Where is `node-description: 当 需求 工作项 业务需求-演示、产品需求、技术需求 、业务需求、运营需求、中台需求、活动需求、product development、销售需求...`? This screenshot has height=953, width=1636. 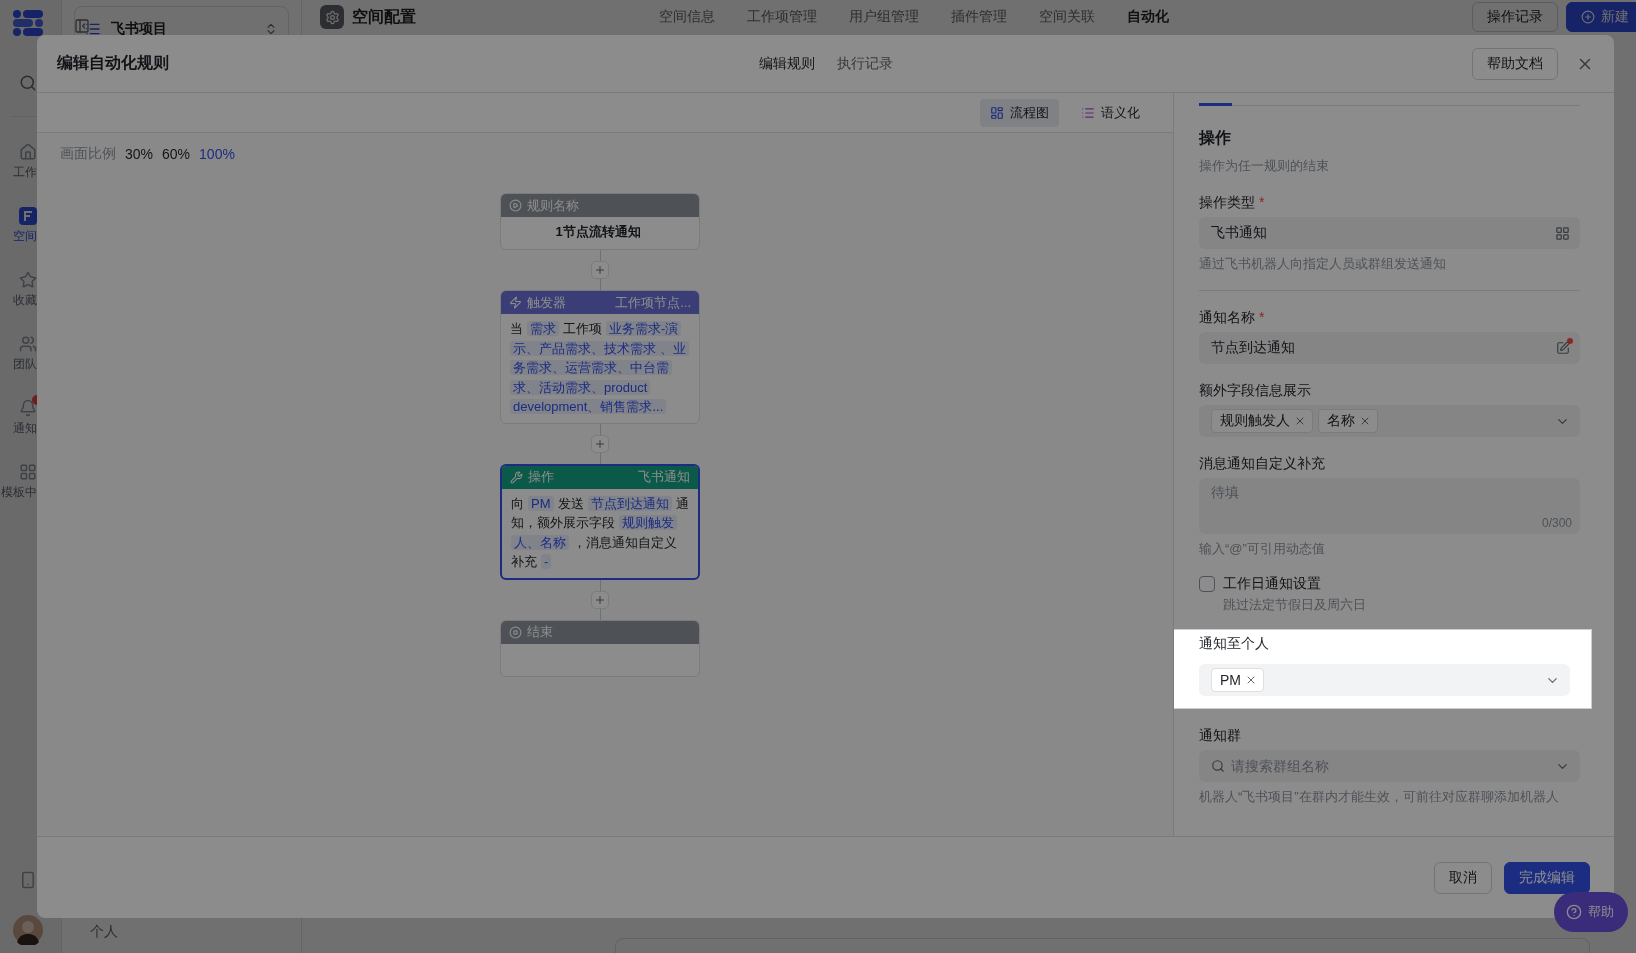
node-description: 当 需求 工作项 业务需求-演示、产品需求、技术需求 、业务需求、运营需求、中台需求、活动需求、product development、销售需求... is located at coordinates (600, 368).